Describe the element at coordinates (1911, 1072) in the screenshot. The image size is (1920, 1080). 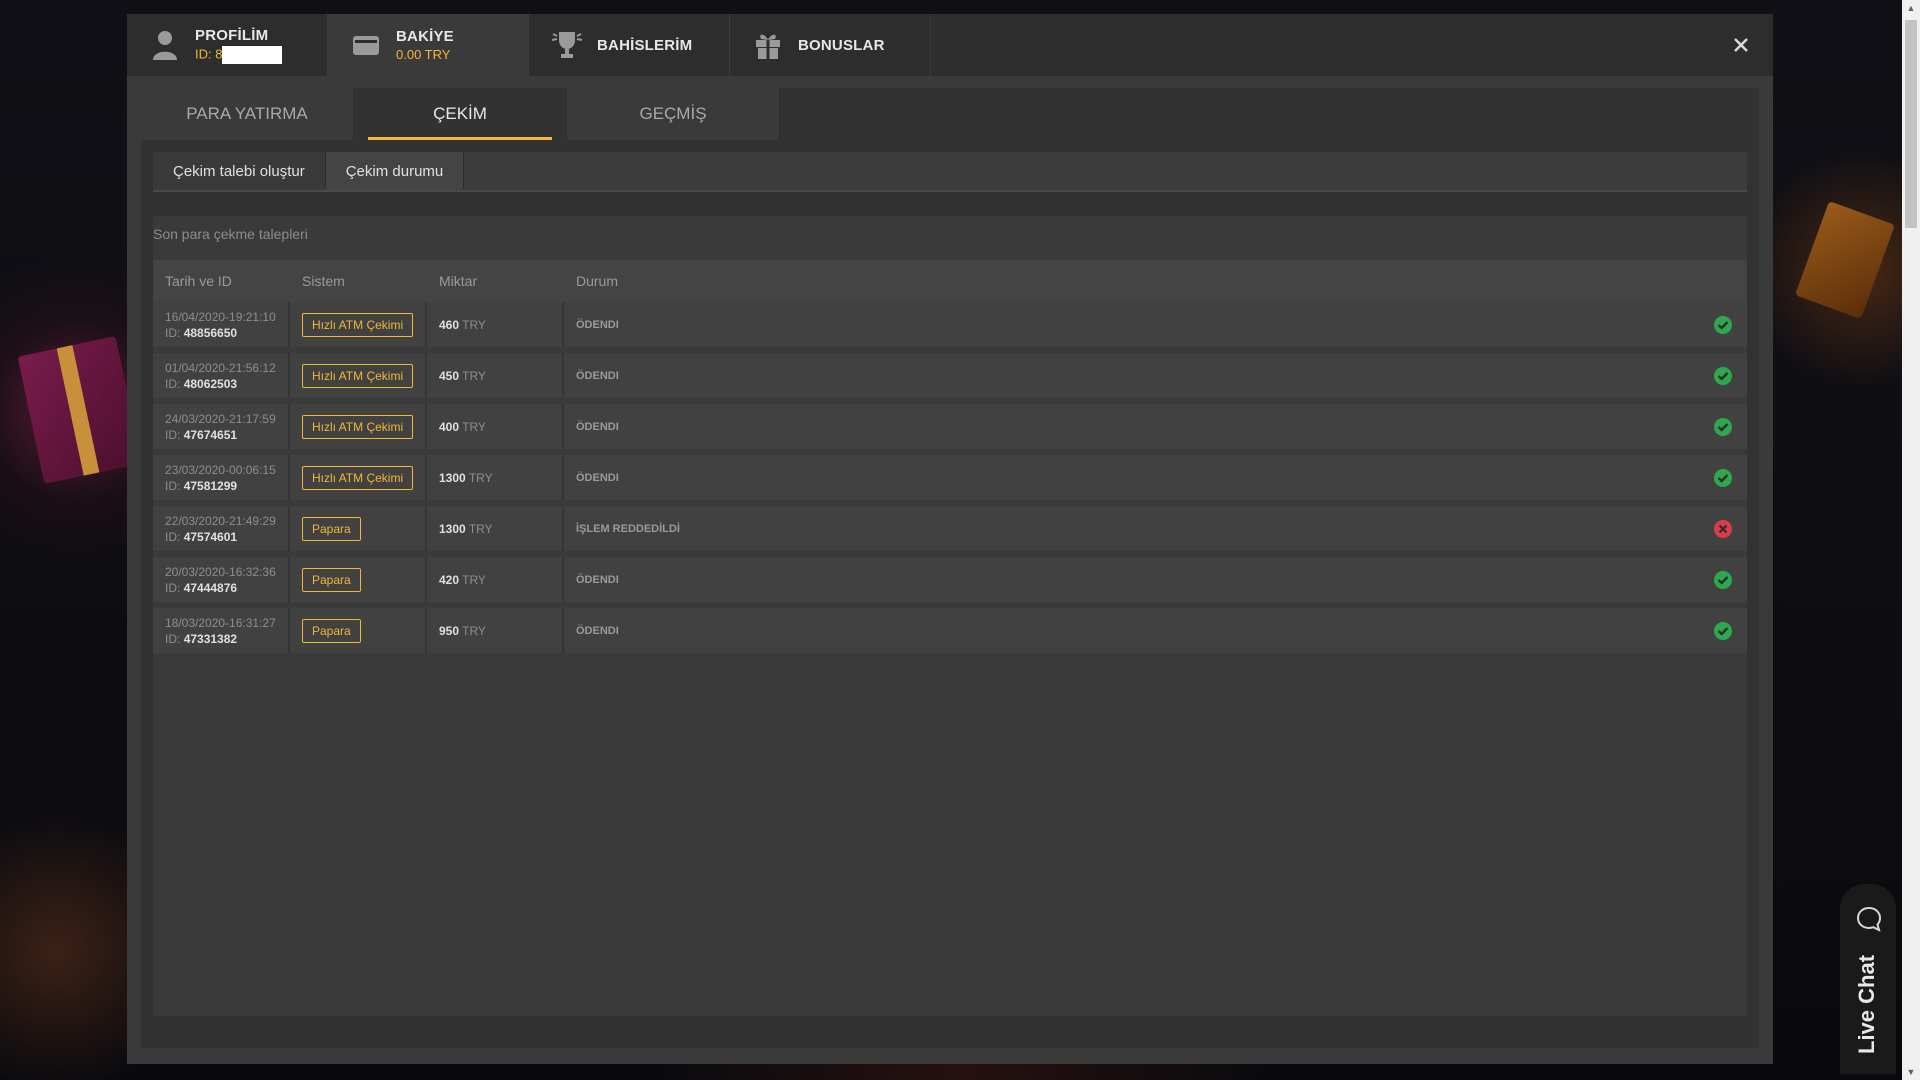
I see `scroll-down-arrow: ▼` at that location.